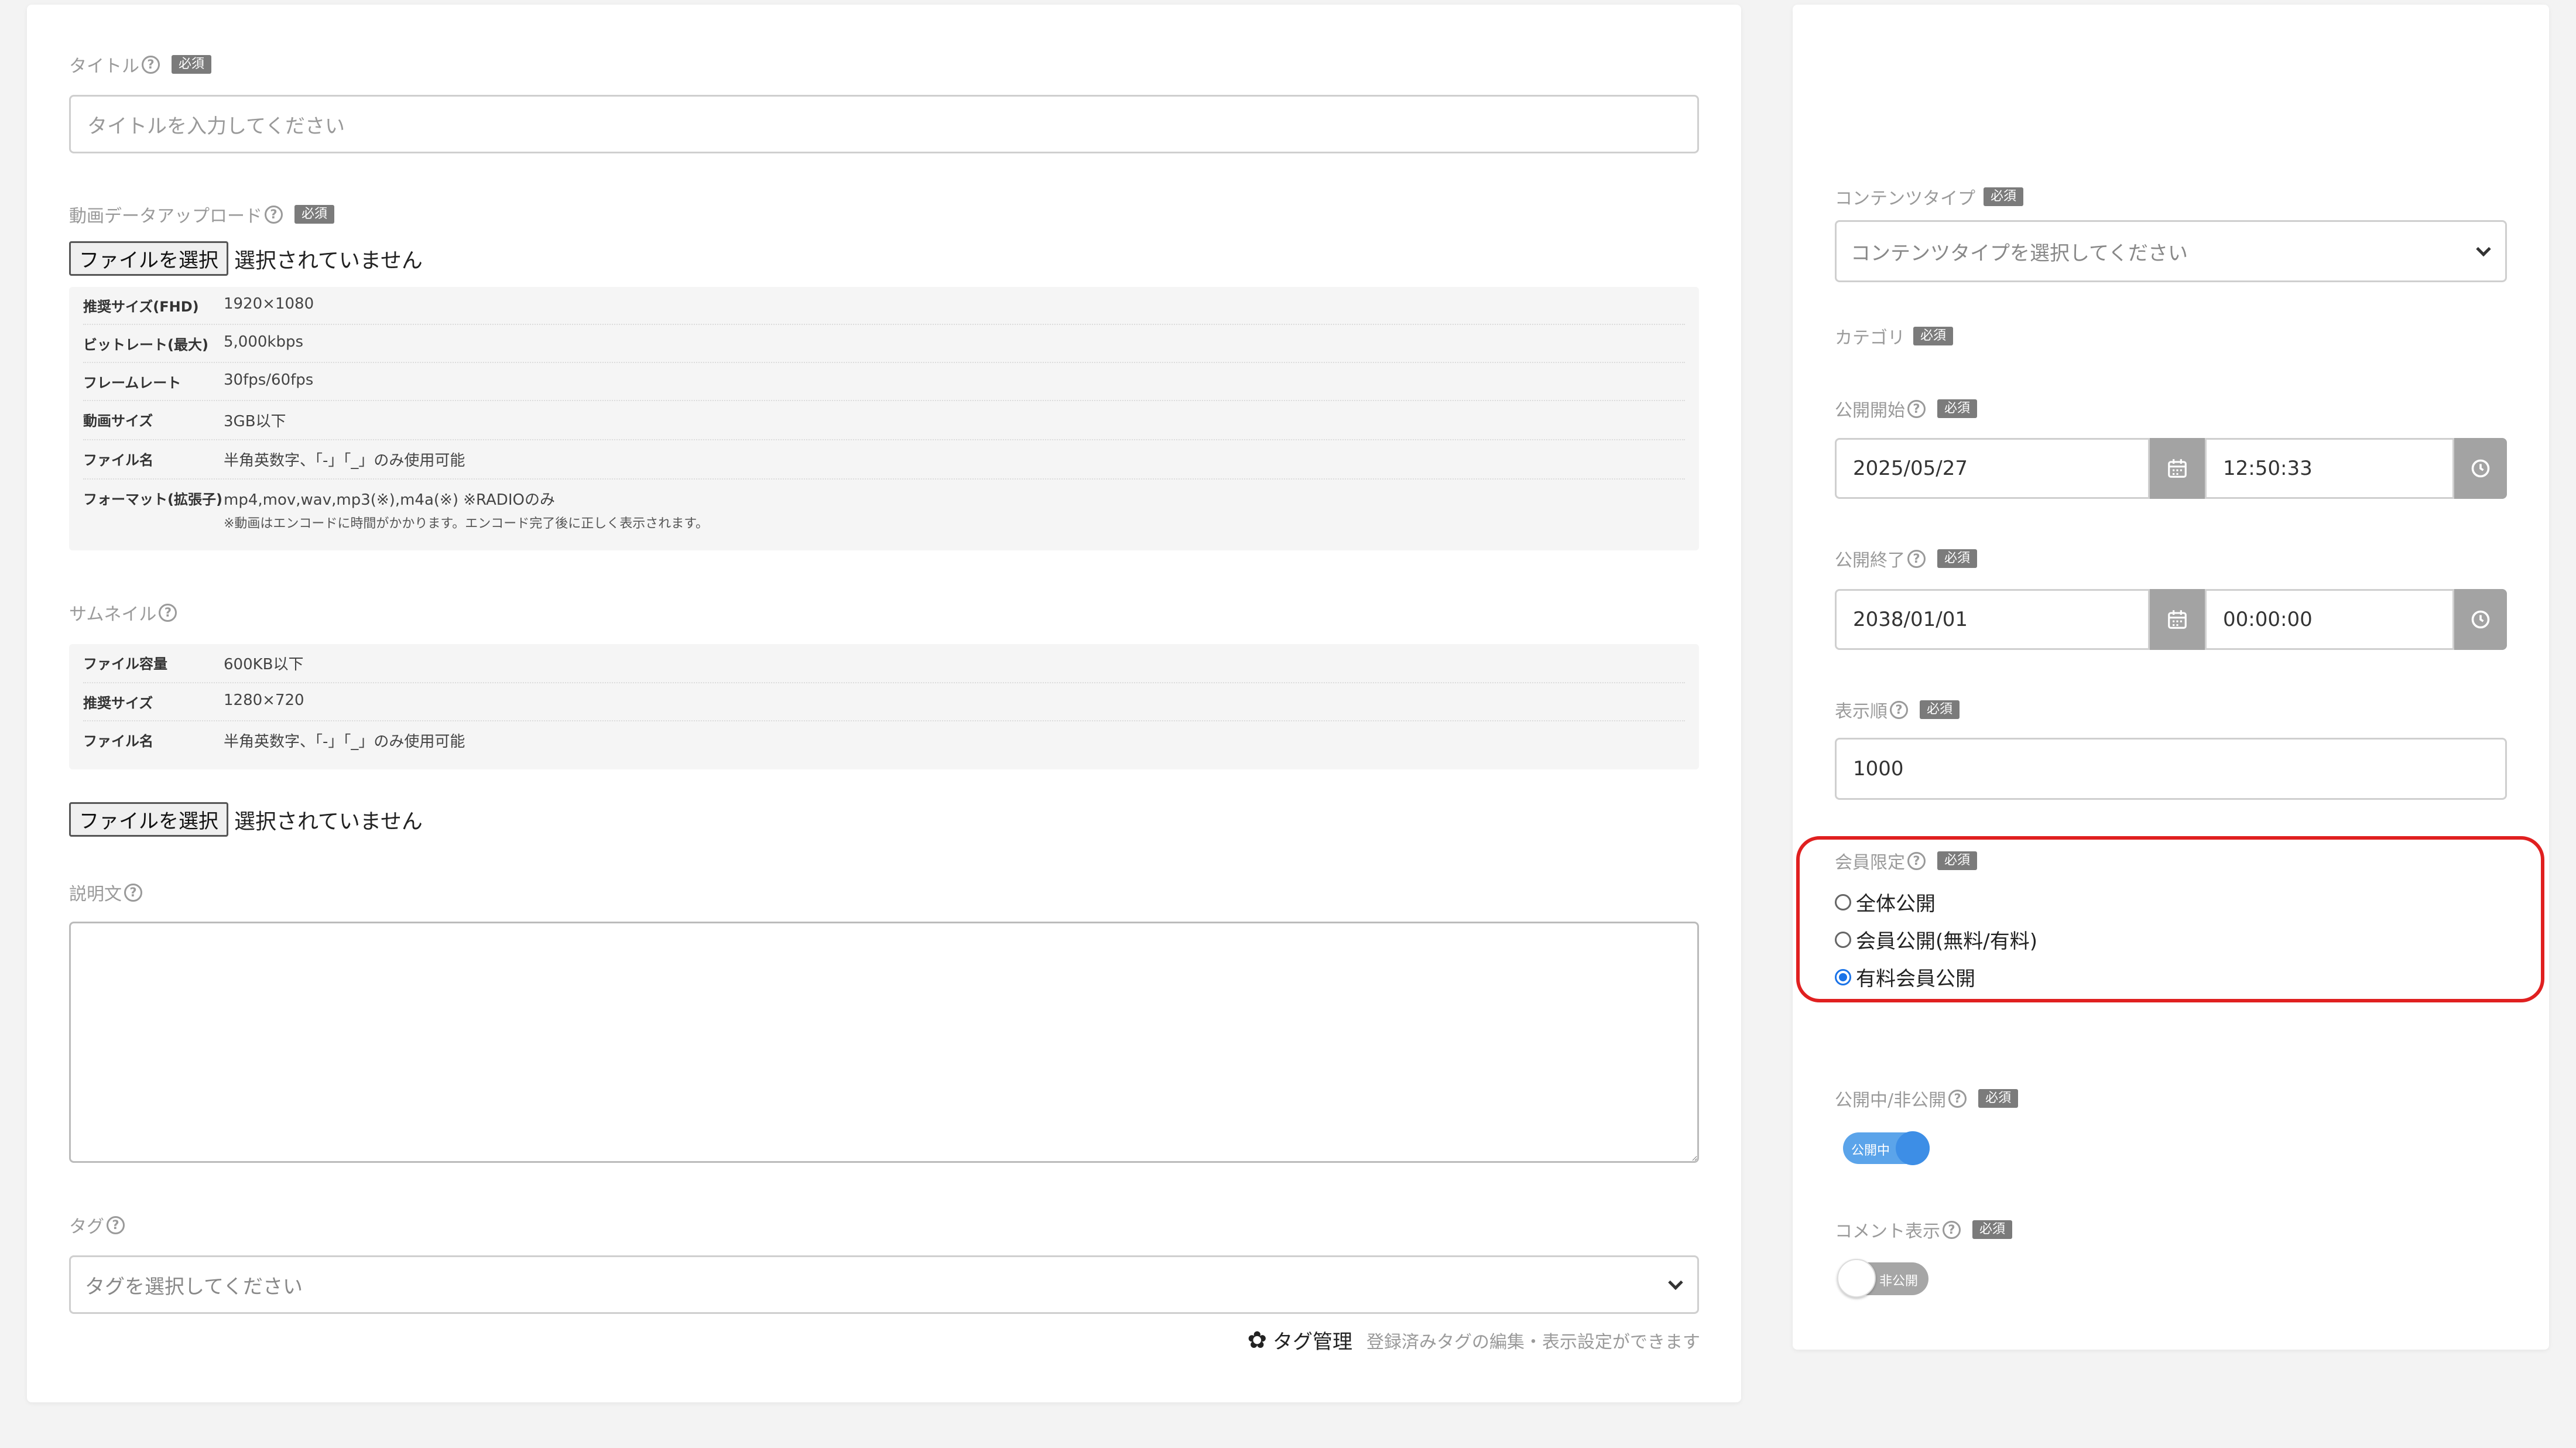 The height and width of the screenshot is (1448, 2576). Describe the element at coordinates (2171, 251) in the screenshot. I see `content-type-select: コンテンツタイプを選択してください` at that location.